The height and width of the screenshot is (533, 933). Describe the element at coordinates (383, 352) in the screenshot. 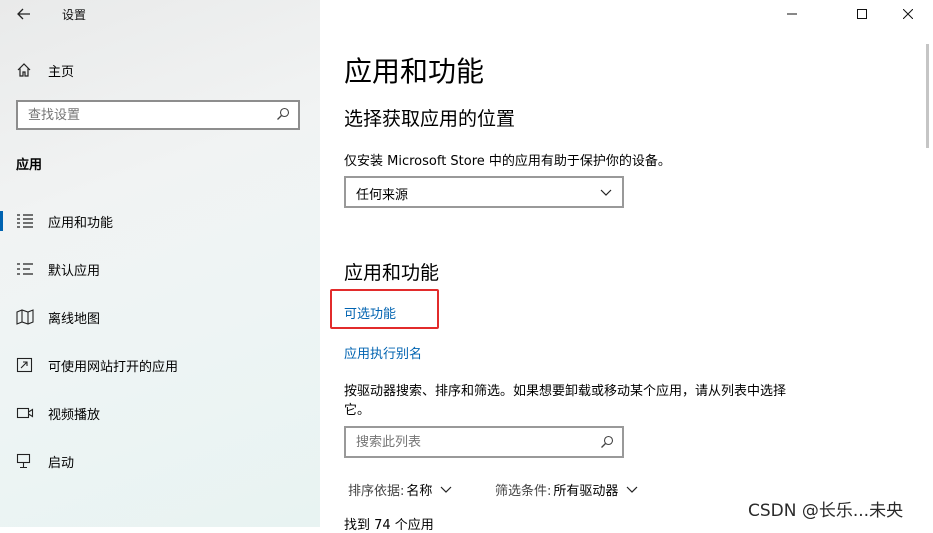

I see `app-execution-aliases-link: 应用执行别名` at that location.